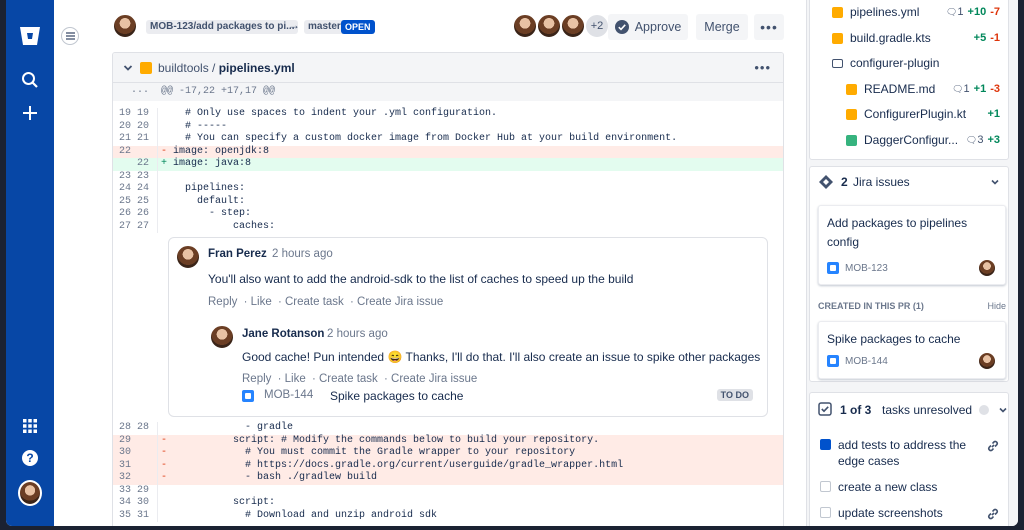  I want to click on file-more-icon: •••, so click(762, 67).